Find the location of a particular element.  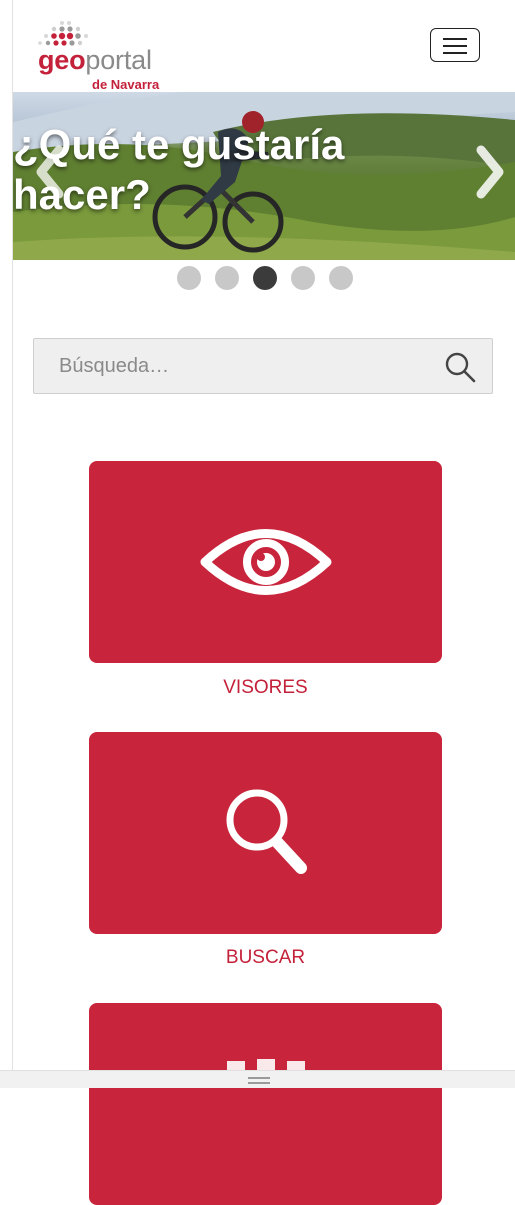

chevron-left-icon is located at coordinates (50, 172).